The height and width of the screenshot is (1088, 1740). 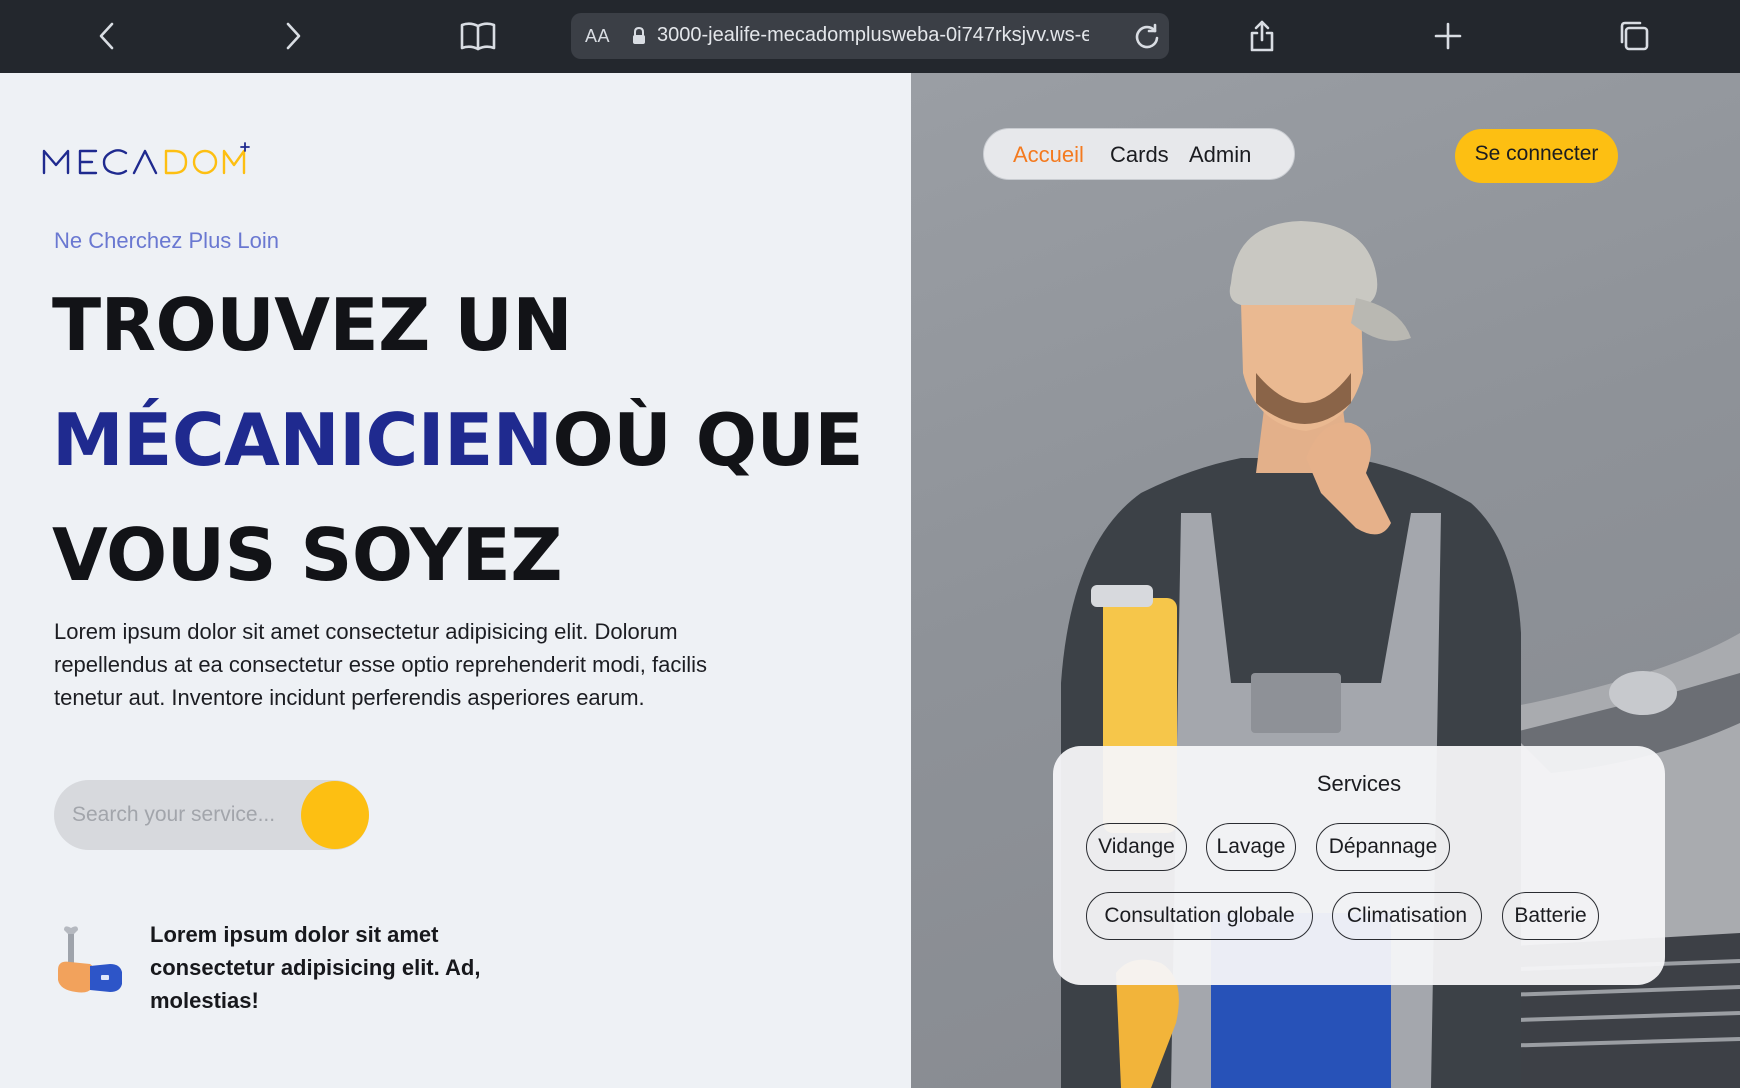 What do you see at coordinates (1536, 156) in the screenshot?
I see `login-button: Se connecter` at bounding box center [1536, 156].